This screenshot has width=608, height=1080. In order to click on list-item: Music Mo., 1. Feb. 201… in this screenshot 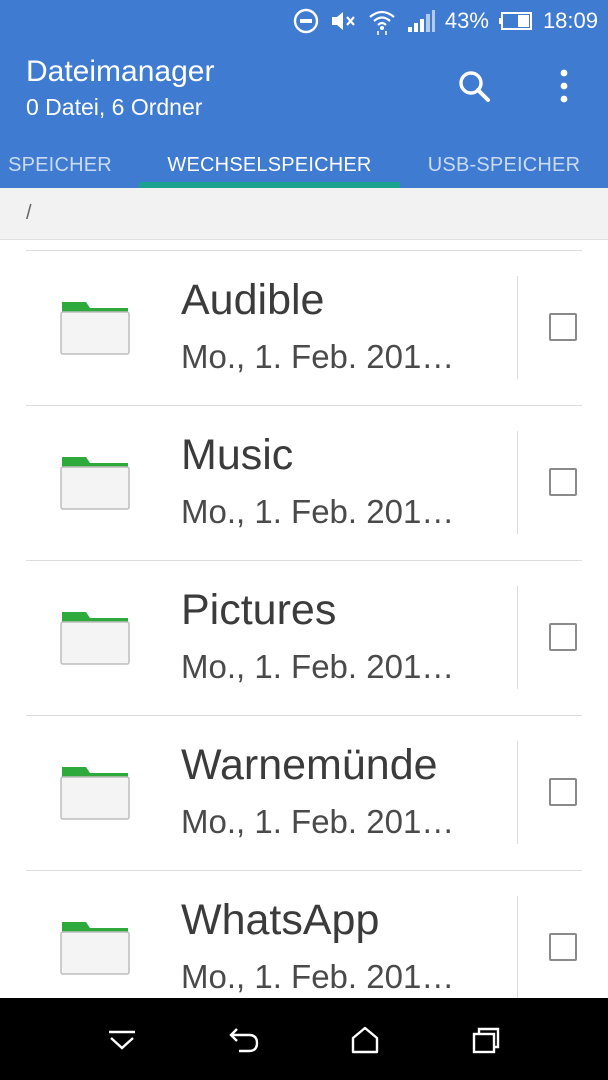, I will do `click(304, 482)`.